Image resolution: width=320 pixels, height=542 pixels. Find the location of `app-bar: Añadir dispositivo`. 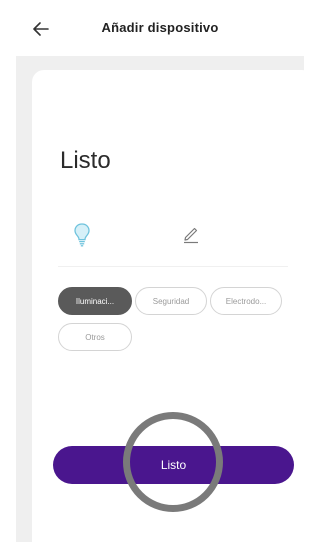

app-bar: Añadir dispositivo is located at coordinates (160, 28).